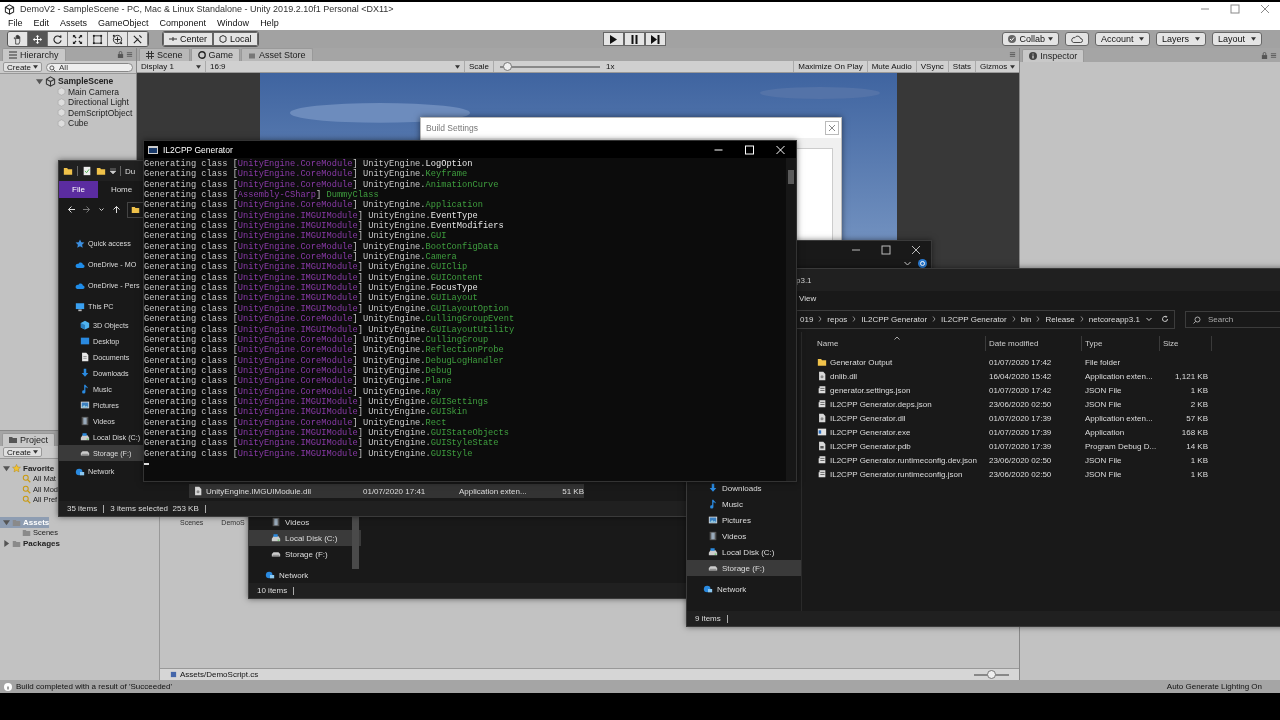 Image resolution: width=1280 pixels, height=720 pixels. What do you see at coordinates (113, 171) in the screenshot?
I see `caret-icon` at bounding box center [113, 171].